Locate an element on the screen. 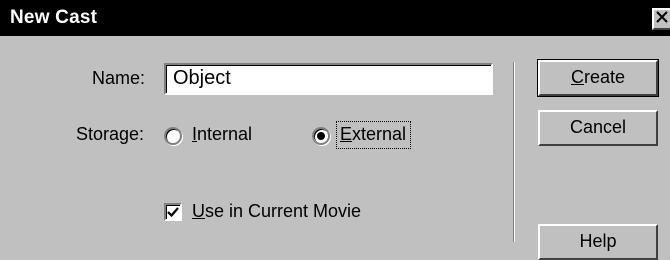 Image resolution: width=670 pixels, height=260 pixels. close-icon is located at coordinates (662, 18).